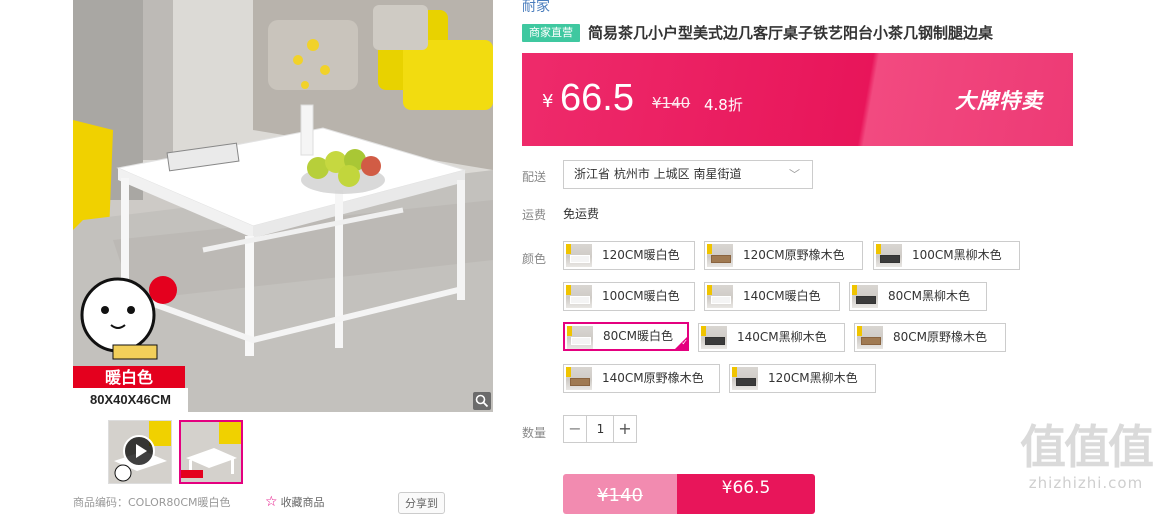 The image size is (1163, 518). What do you see at coordinates (581, 214) in the screenshot?
I see `shipping-value: 免运费` at bounding box center [581, 214].